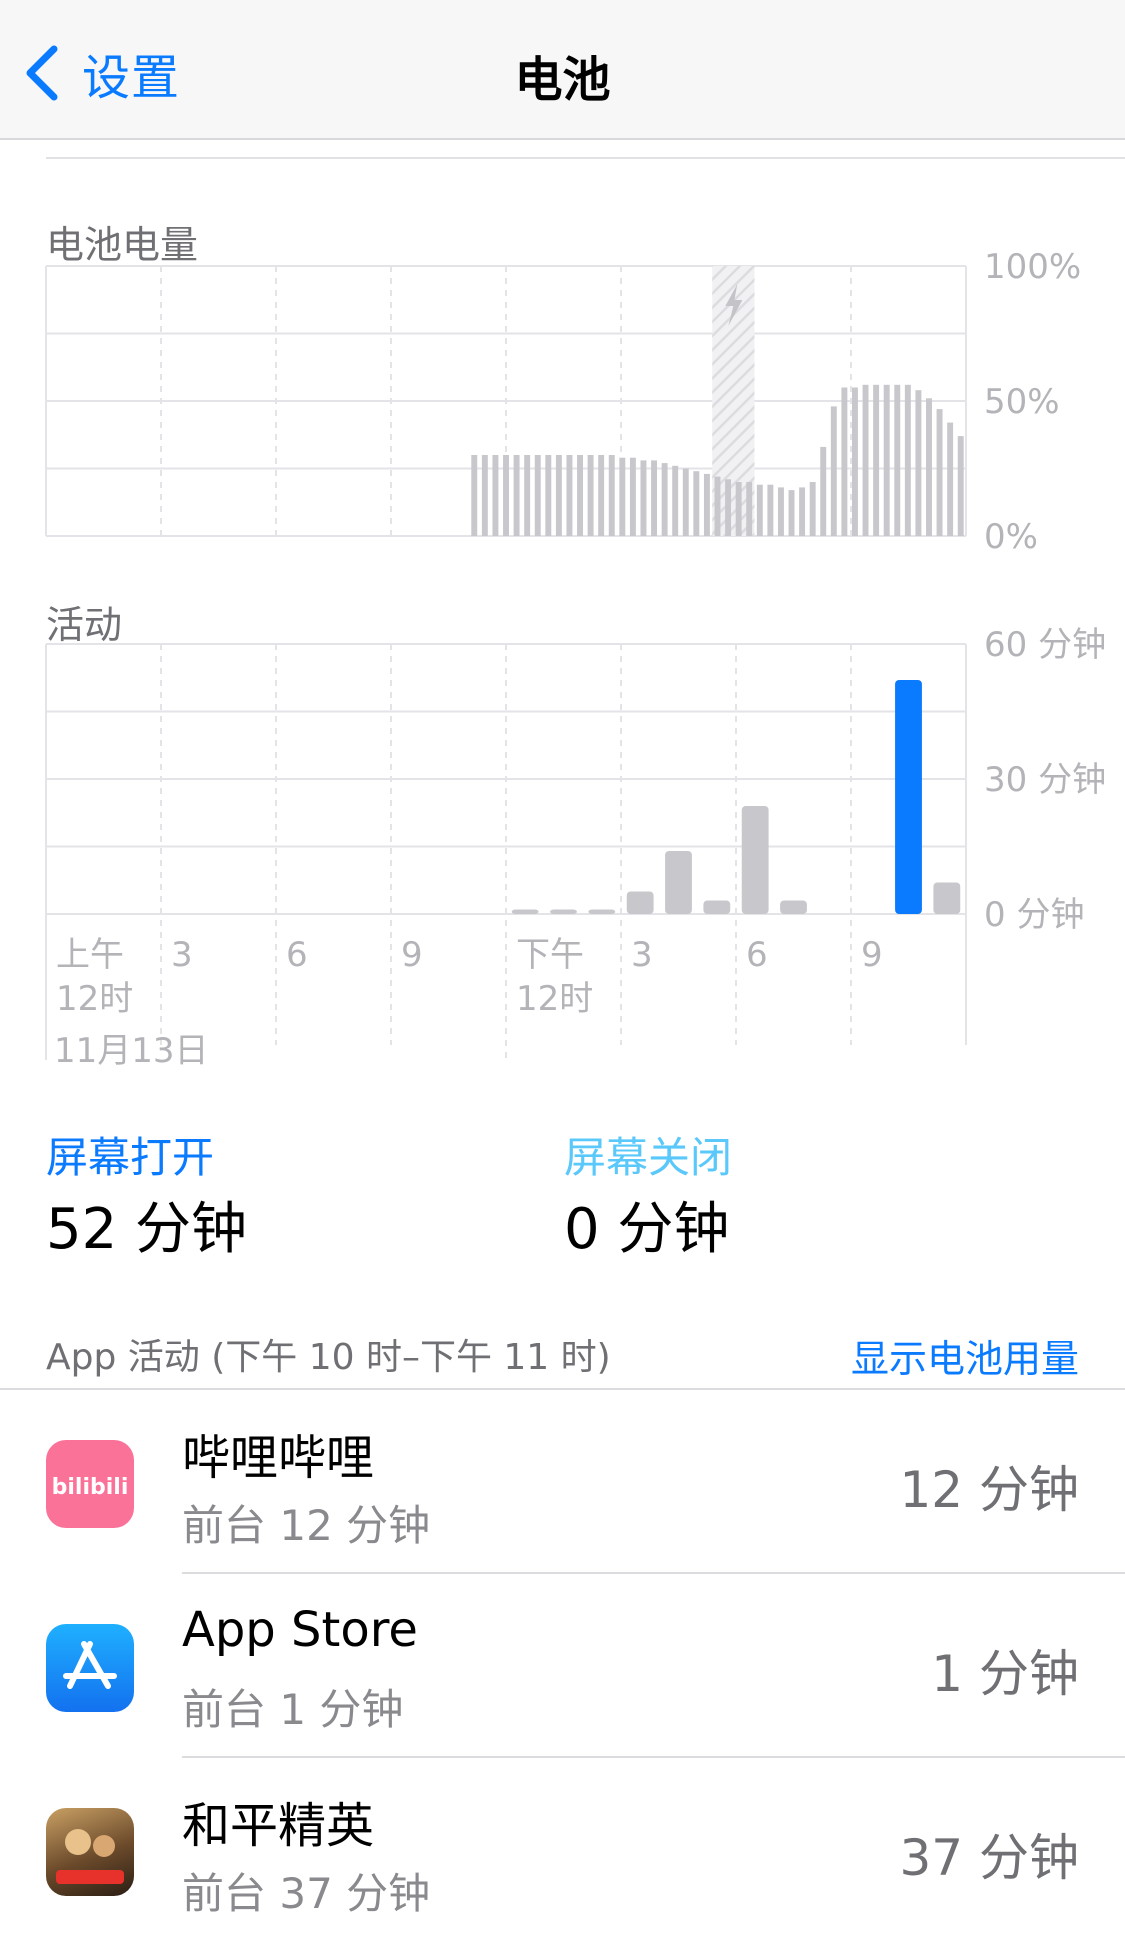 Image resolution: width=1125 pixels, height=1940 pixels. I want to click on app-store-icon, so click(90, 1668).